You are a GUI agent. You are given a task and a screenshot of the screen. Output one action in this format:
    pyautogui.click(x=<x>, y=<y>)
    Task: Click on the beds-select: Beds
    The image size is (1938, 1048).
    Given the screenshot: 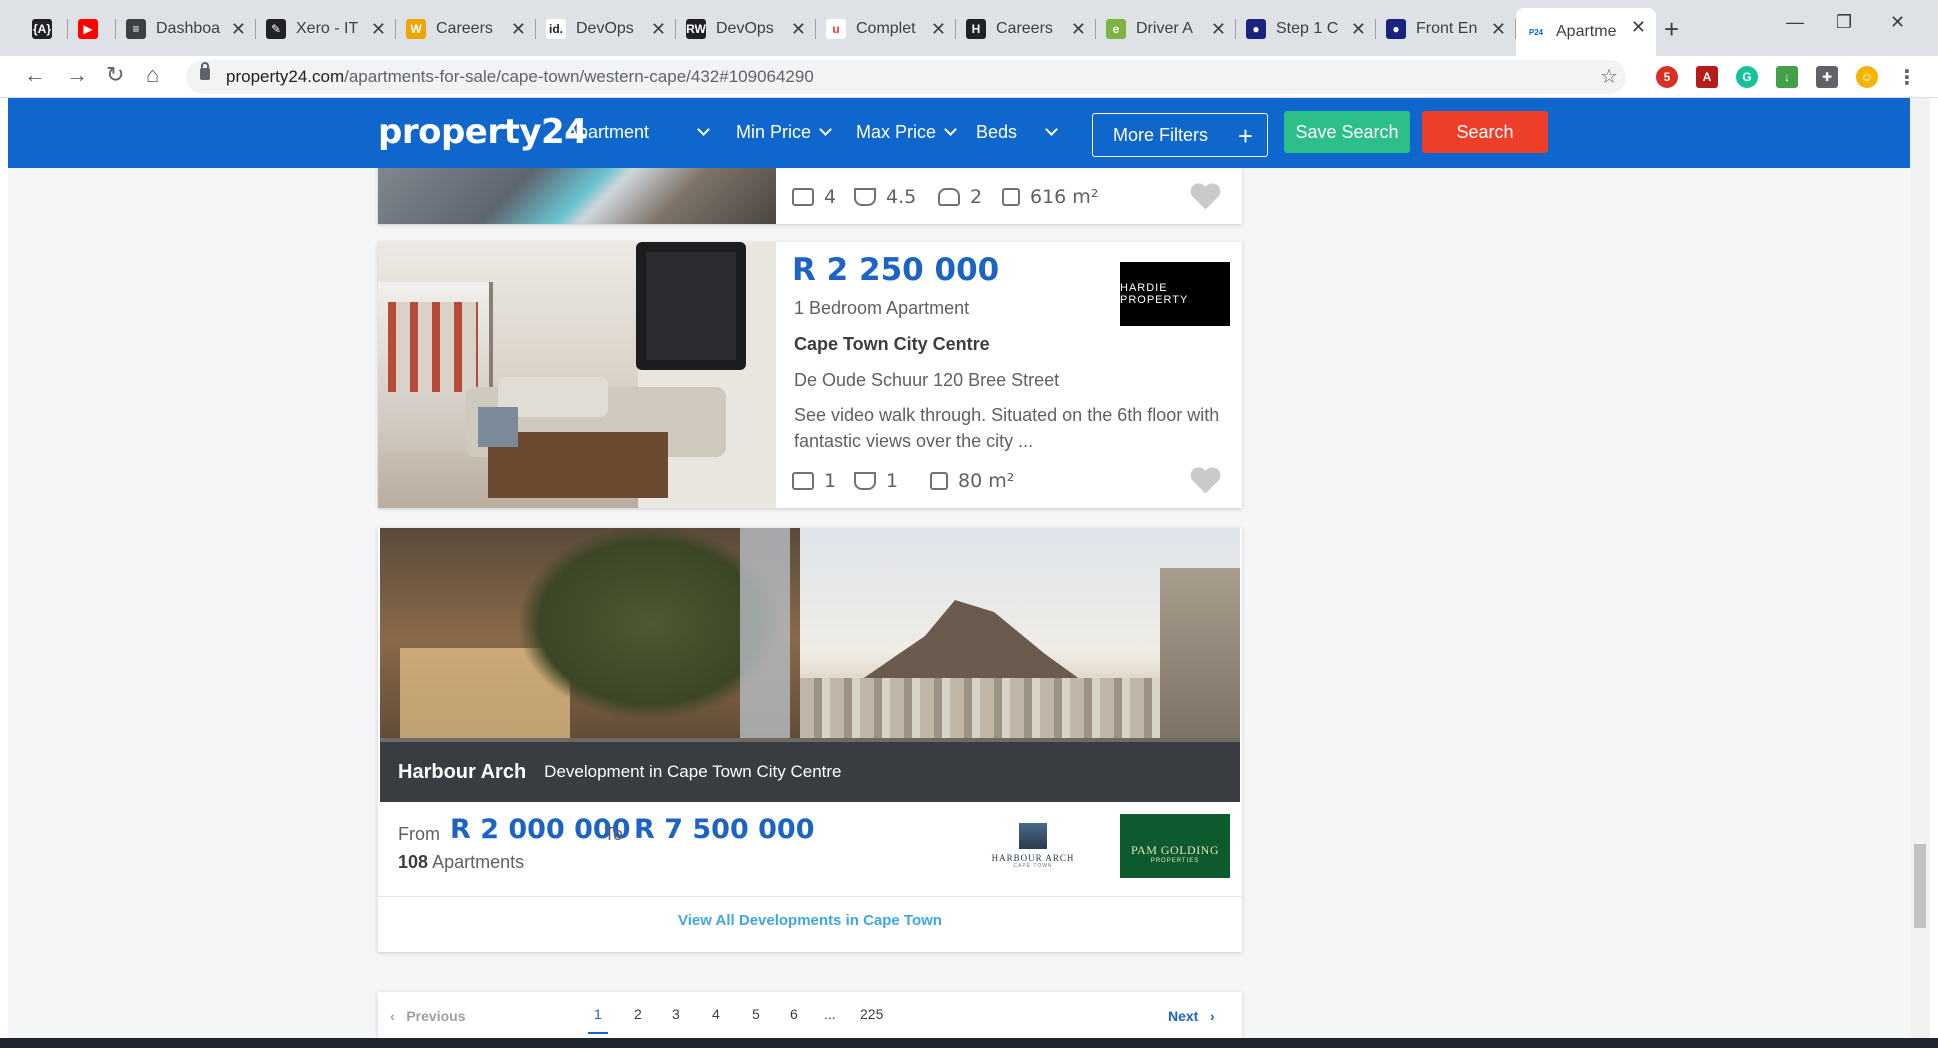 What is the action you would take?
    pyautogui.click(x=1017, y=132)
    